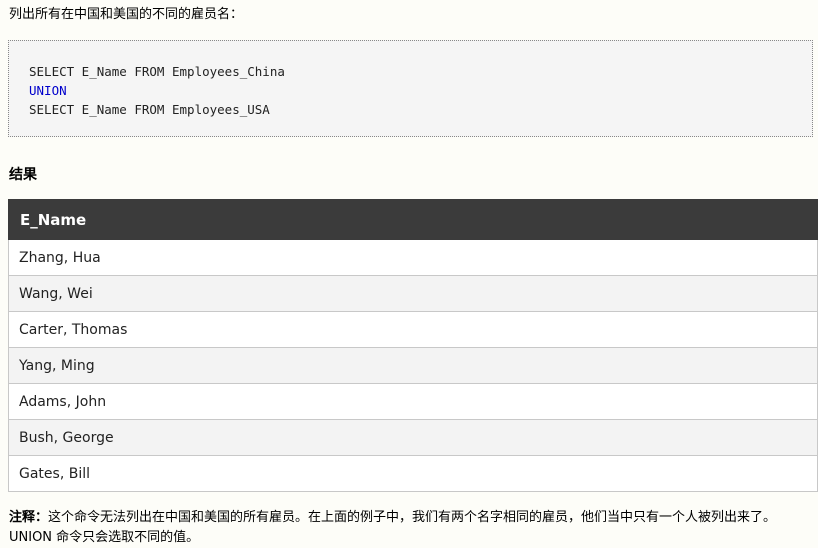 The width and height of the screenshot is (818, 548). Describe the element at coordinates (29, 517) in the screenshot. I see `note-label: 注释：` at that location.